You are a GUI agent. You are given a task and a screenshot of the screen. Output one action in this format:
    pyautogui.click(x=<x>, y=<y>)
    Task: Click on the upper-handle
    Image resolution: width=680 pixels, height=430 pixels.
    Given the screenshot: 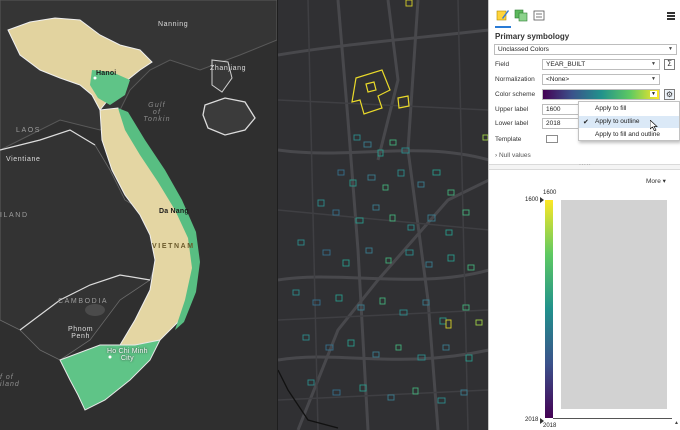 What is the action you would take?
    pyautogui.click(x=542, y=200)
    